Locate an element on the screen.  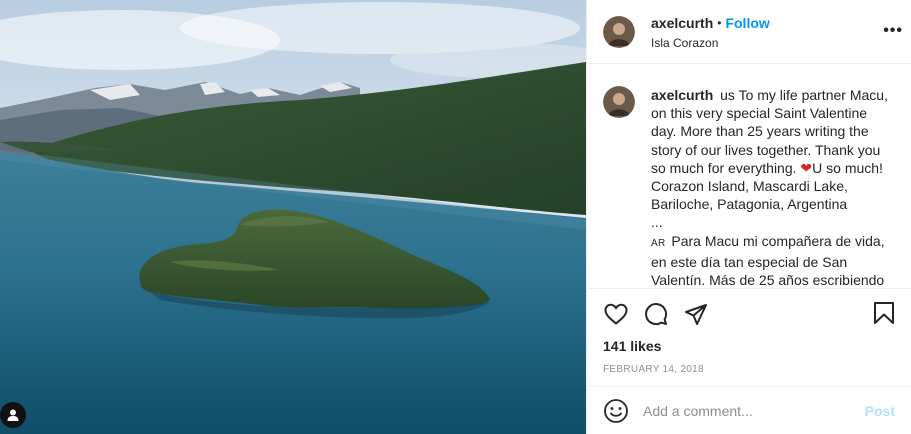
follow-button: Follow is located at coordinates (747, 23).